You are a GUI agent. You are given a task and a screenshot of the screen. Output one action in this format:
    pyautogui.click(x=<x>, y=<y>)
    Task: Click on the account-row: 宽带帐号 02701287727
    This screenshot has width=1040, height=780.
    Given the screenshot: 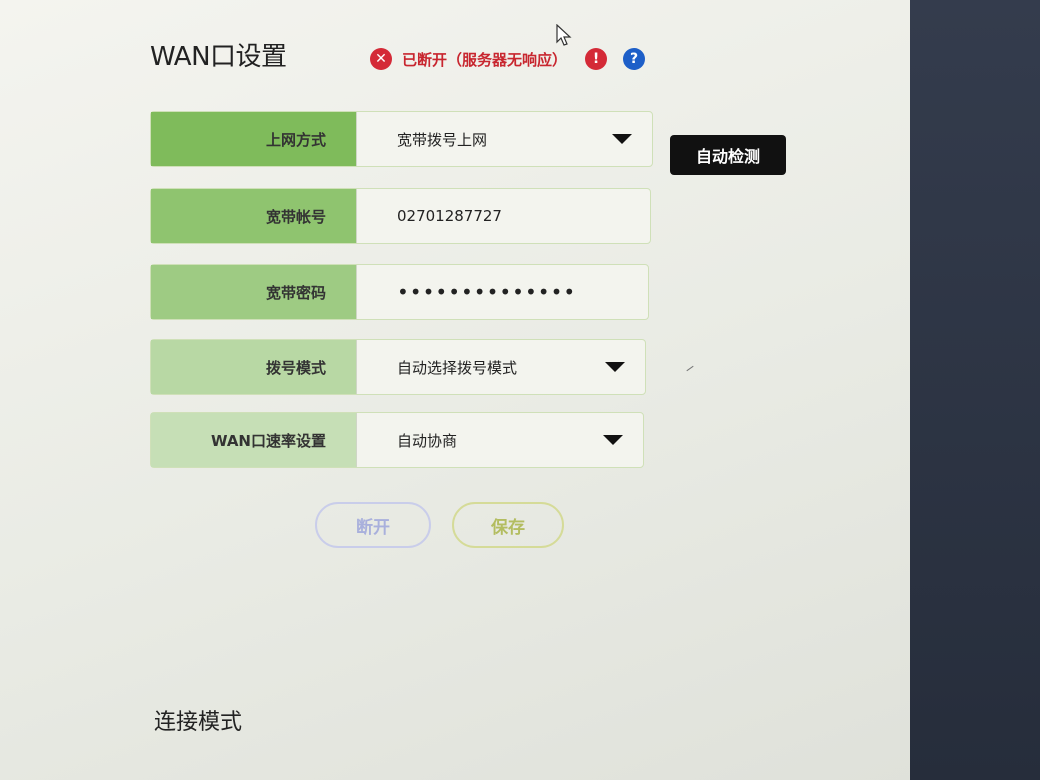 What is the action you would take?
    pyautogui.click(x=400, y=216)
    